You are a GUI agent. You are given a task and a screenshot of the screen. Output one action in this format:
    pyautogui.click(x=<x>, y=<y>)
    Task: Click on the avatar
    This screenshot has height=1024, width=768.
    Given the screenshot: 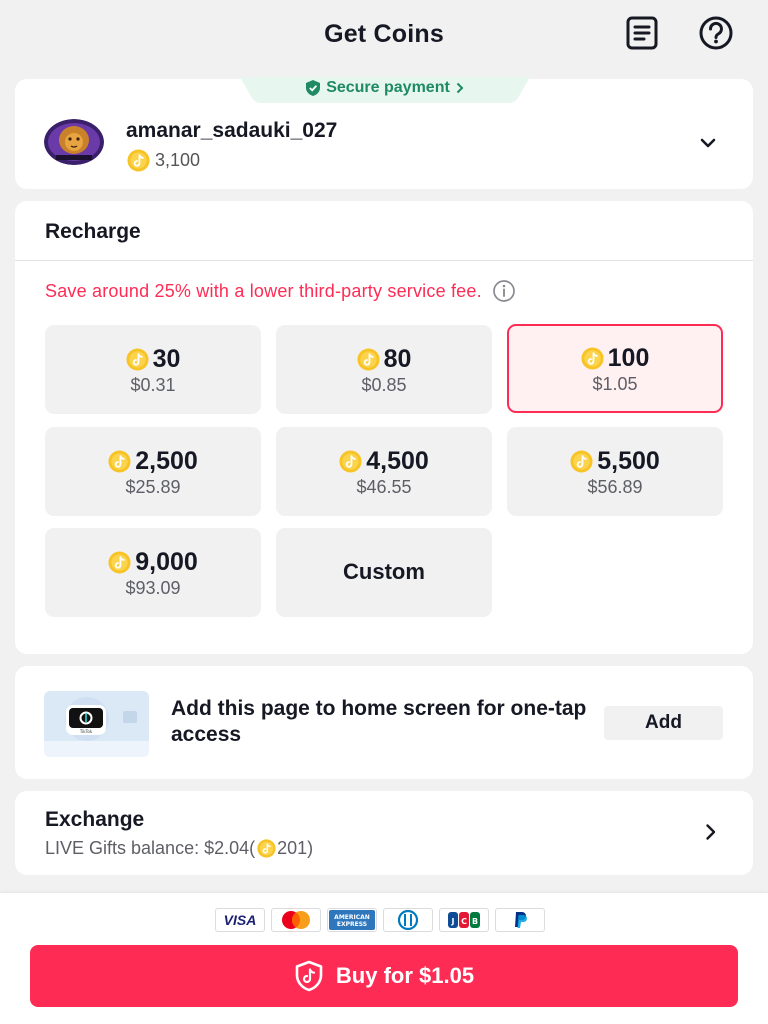 What is the action you would take?
    pyautogui.click(x=74, y=142)
    